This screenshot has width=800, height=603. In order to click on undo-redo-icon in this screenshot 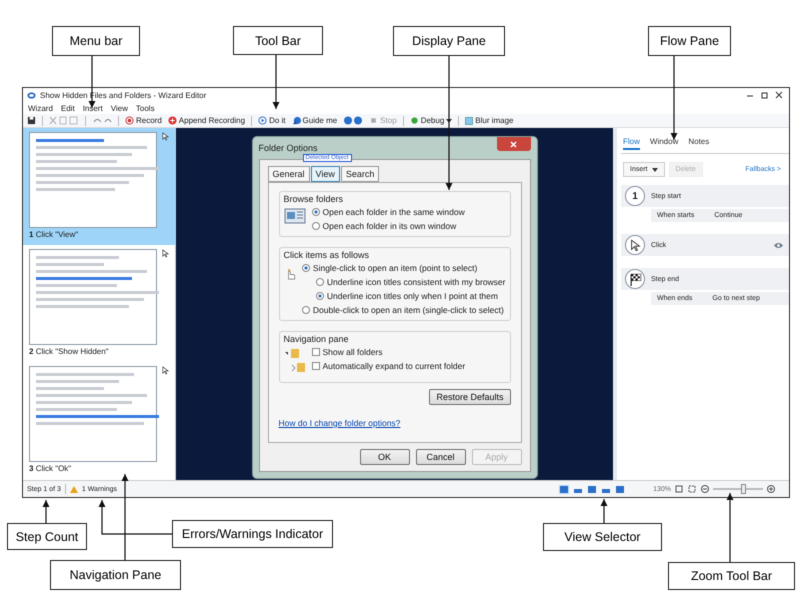, I will do `click(102, 120)`.